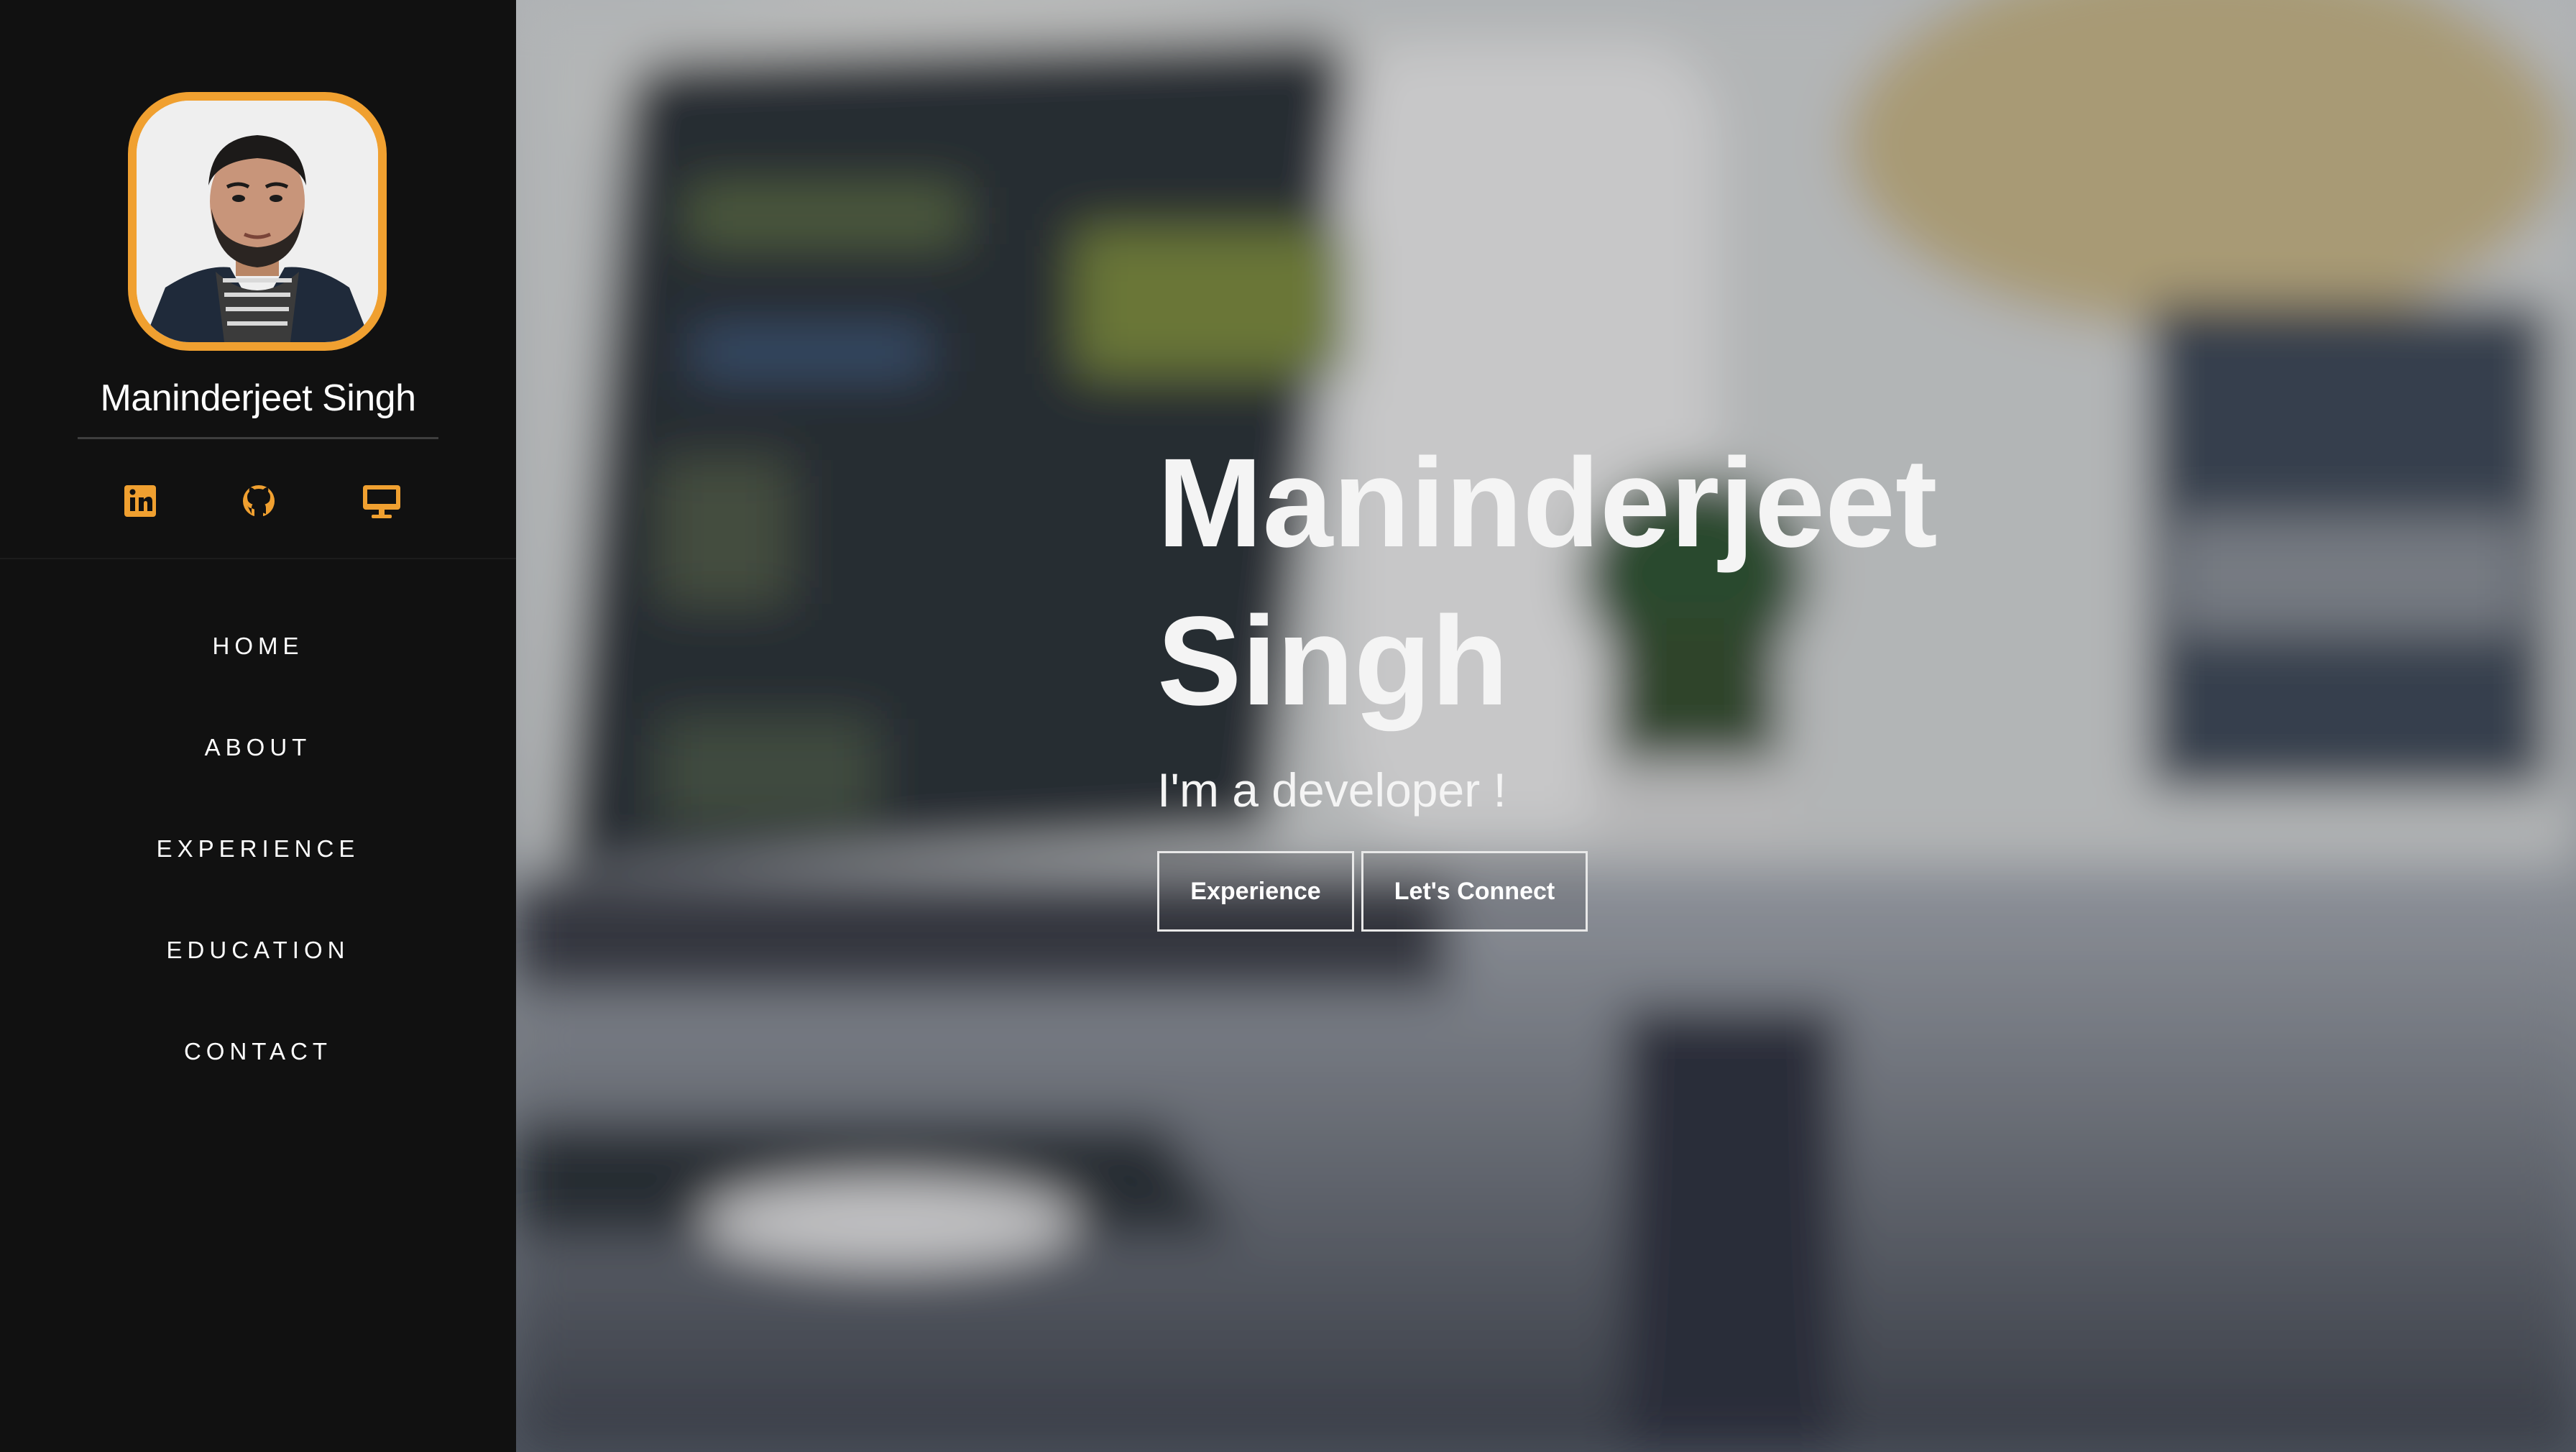 The height and width of the screenshot is (1452, 2576). What do you see at coordinates (258, 784) in the screenshot?
I see `nav-about: ABOUT` at bounding box center [258, 784].